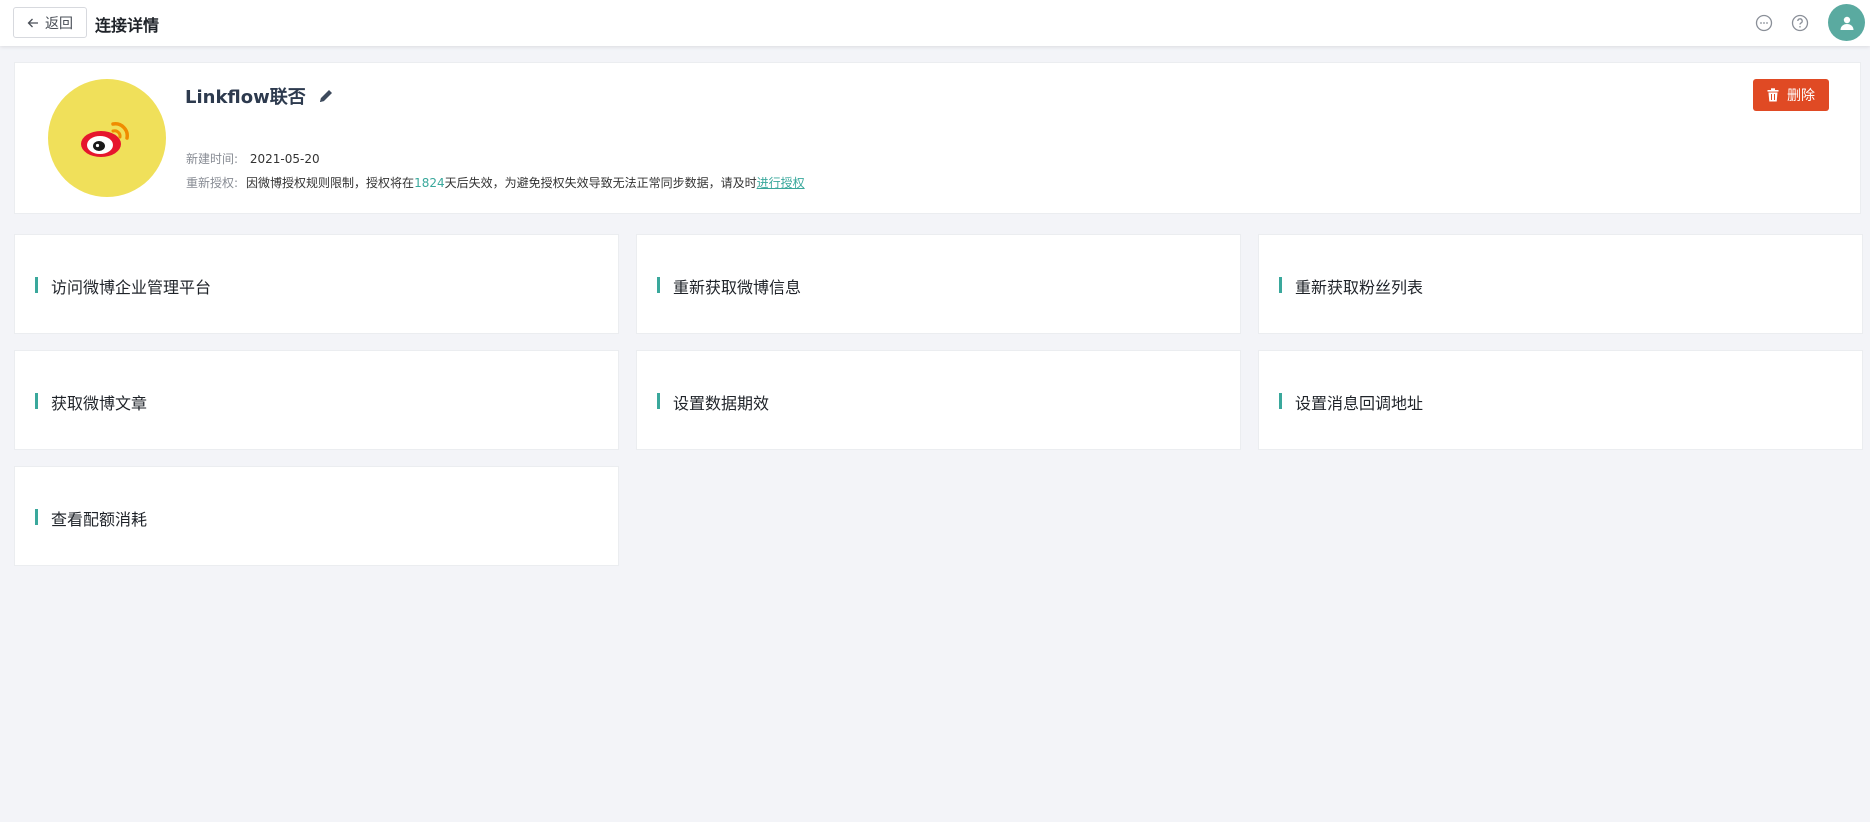 The image size is (1870, 822). What do you see at coordinates (316, 284) in the screenshot?
I see `action-card-visit-platform: 访问微博企业管理平台` at bounding box center [316, 284].